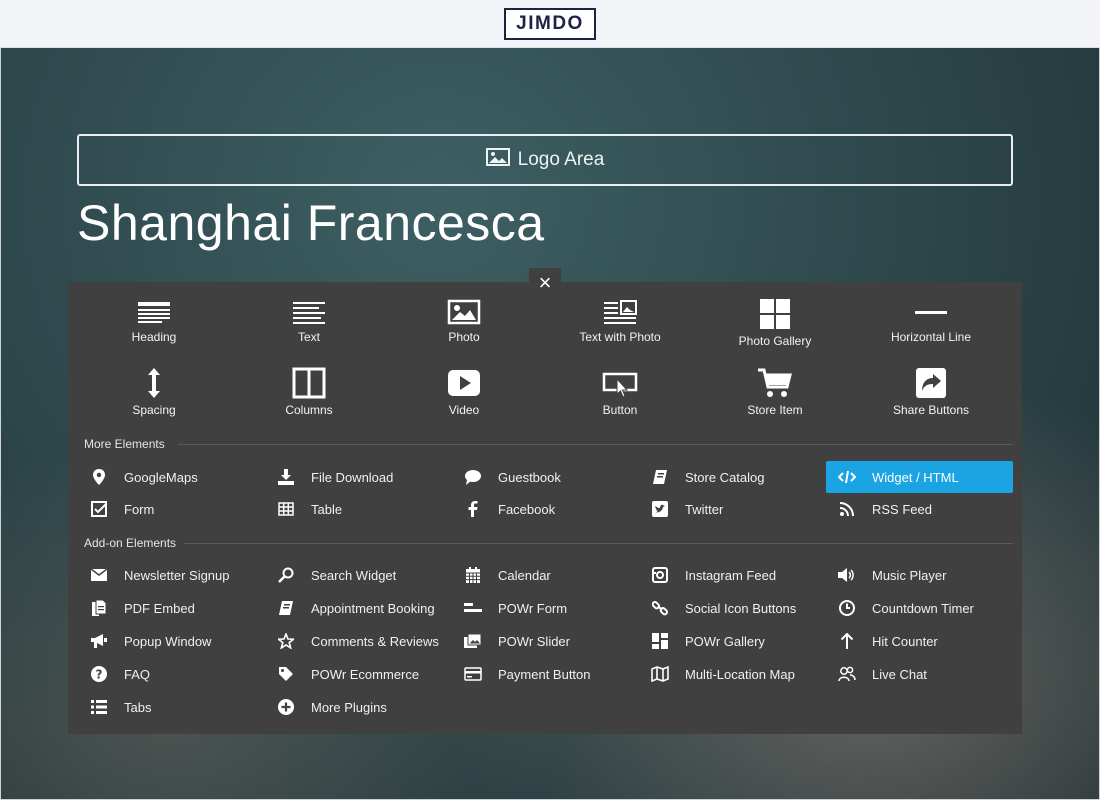 The height and width of the screenshot is (800, 1100). Describe the element at coordinates (365, 674) in the screenshot. I see `element-label: POWr Ecommerce` at that location.